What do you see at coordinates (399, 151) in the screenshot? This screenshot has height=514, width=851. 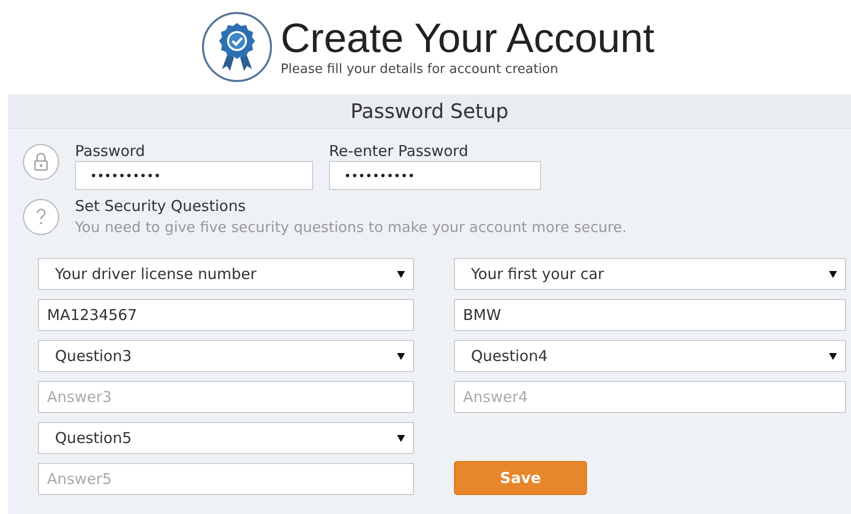 I see `field-label: Re-enter Password` at bounding box center [399, 151].